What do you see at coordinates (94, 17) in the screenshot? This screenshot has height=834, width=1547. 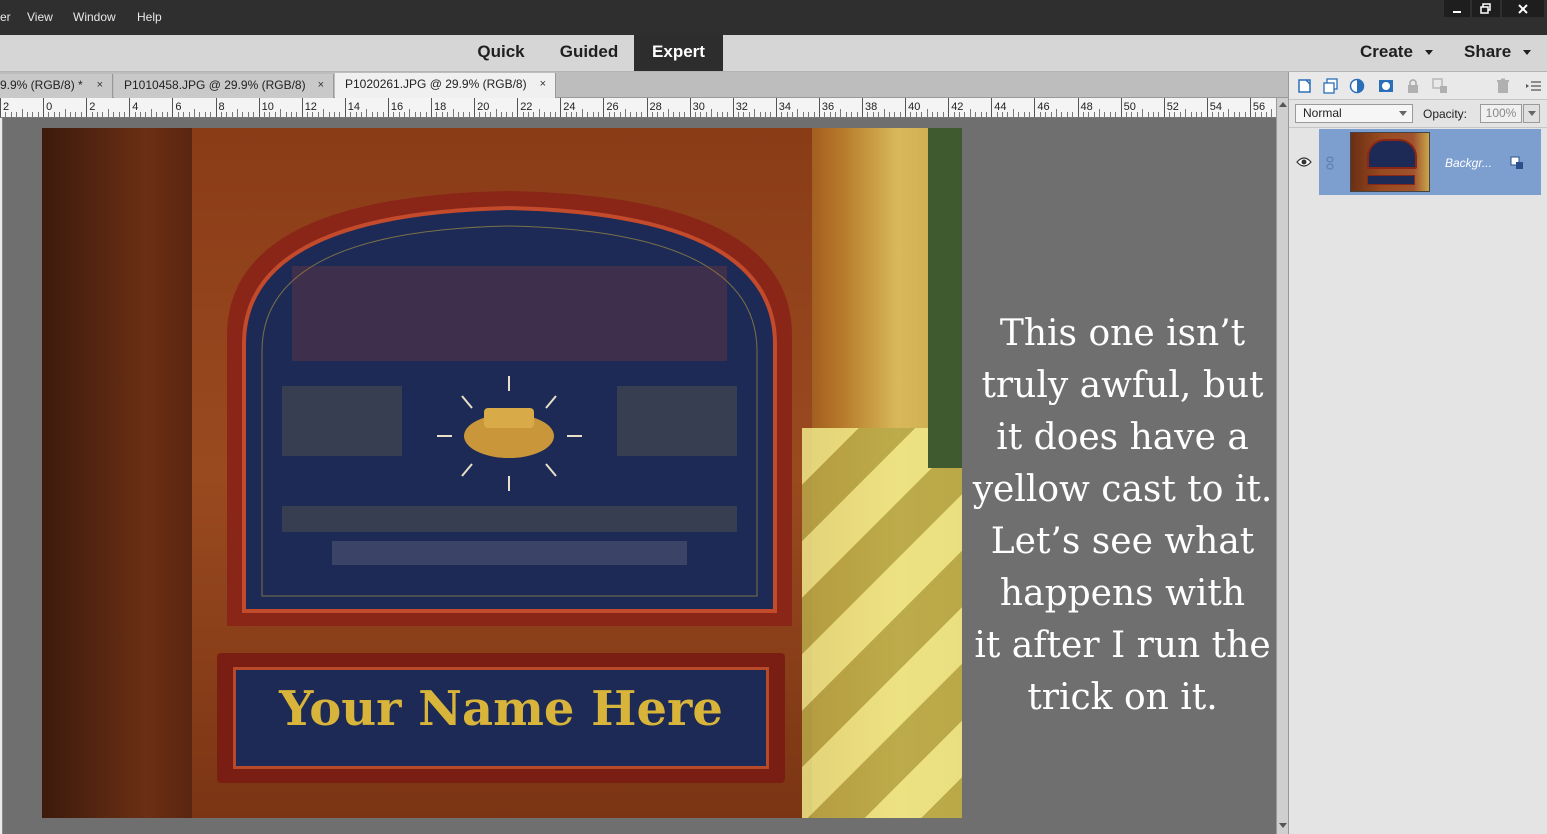 I see `menu-item-window: Window` at bounding box center [94, 17].